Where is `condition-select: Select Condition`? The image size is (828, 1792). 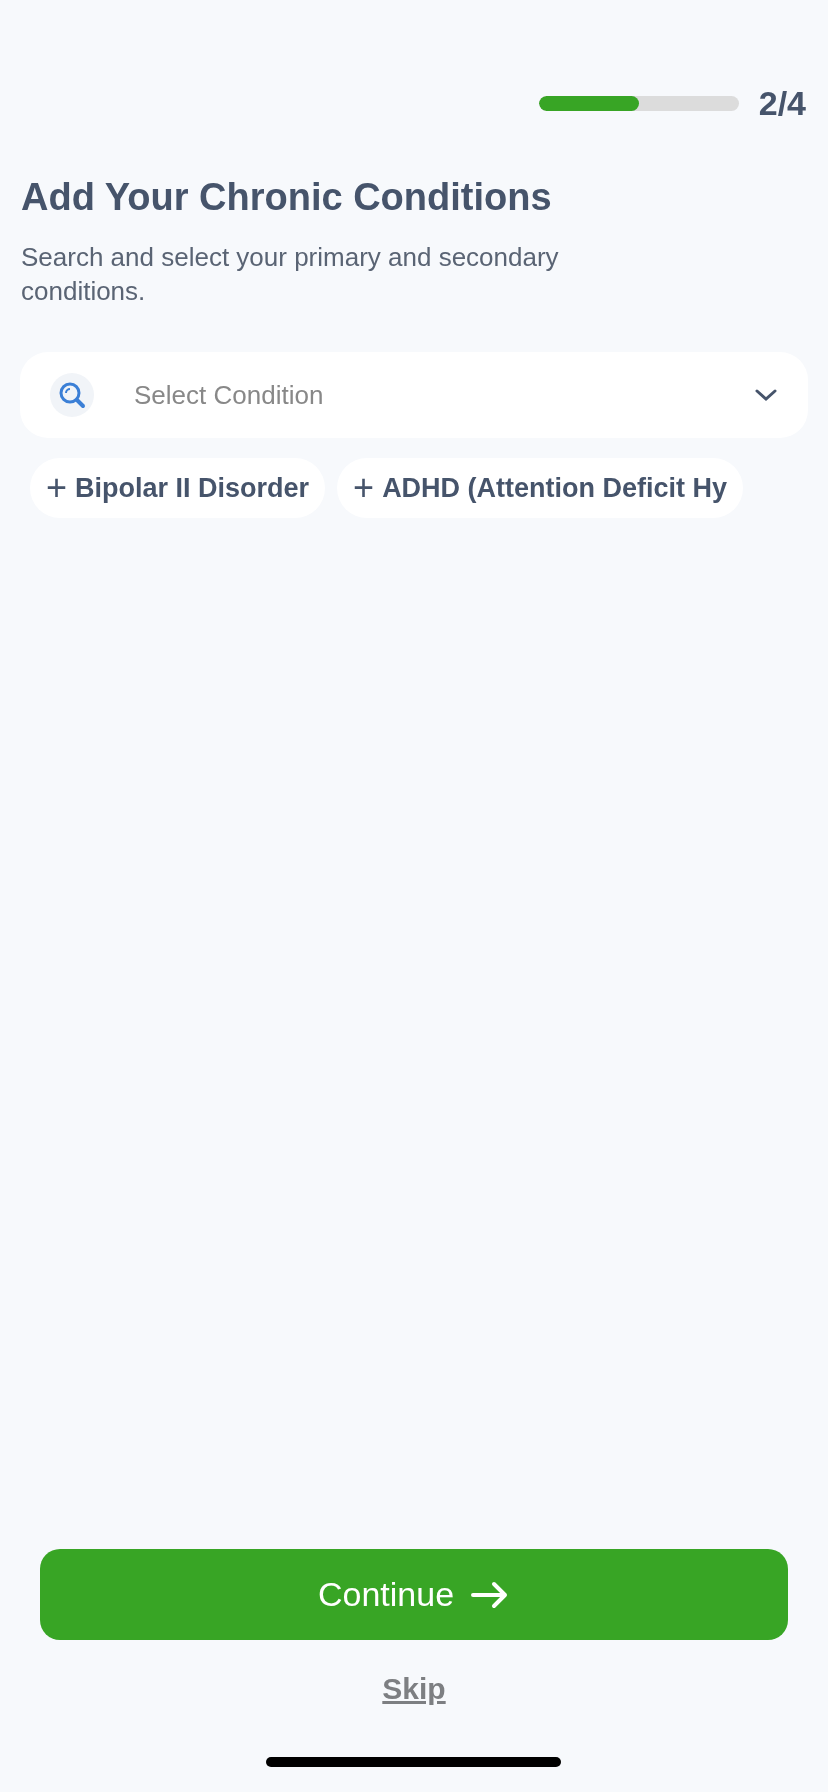
condition-select: Select Condition is located at coordinates (414, 395).